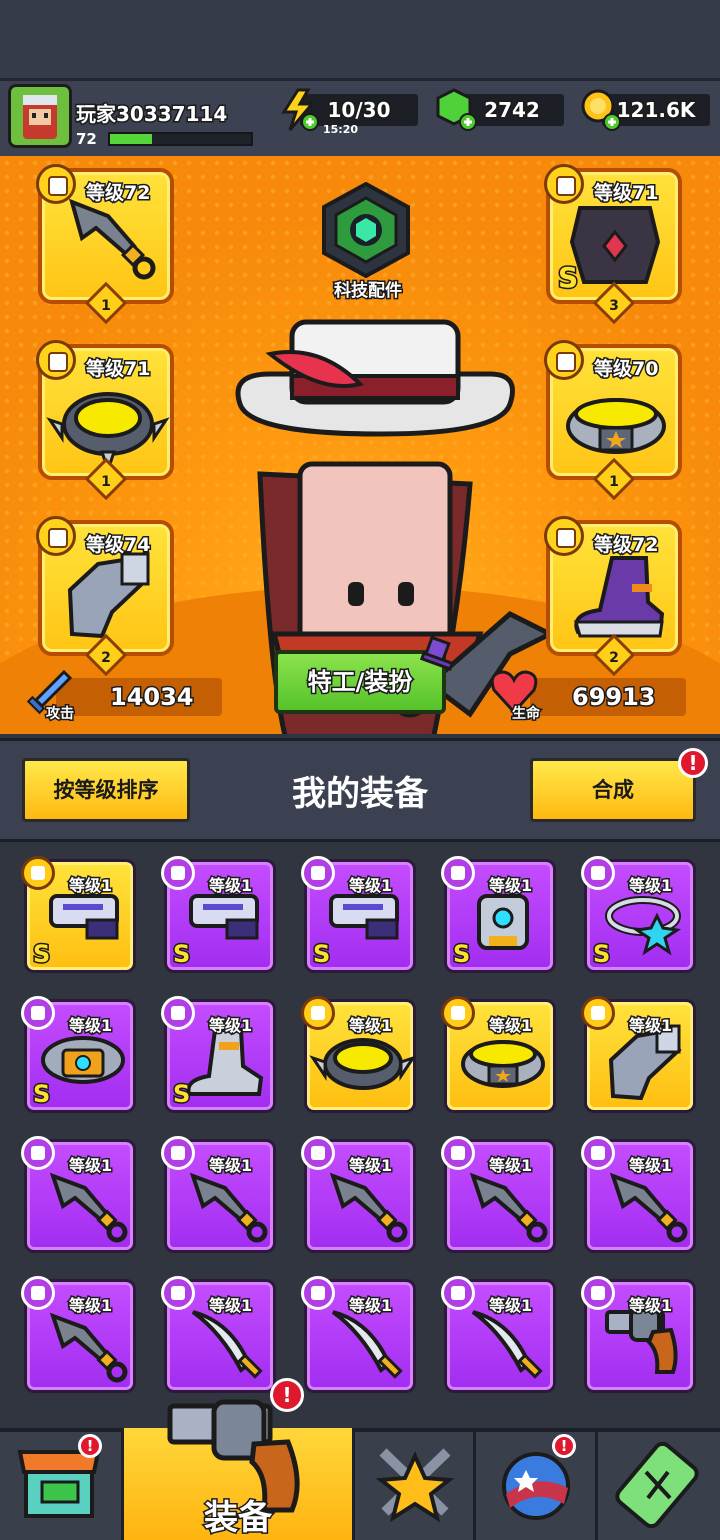  I want to click on merge-alert-badge: !, so click(693, 763).